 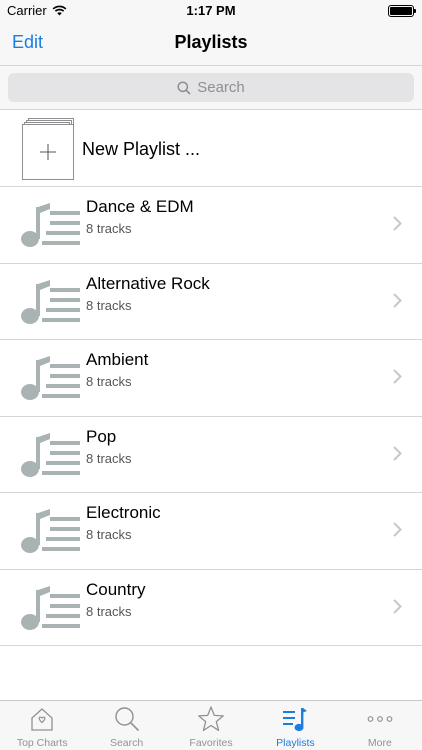 I want to click on tab-label: Playlists, so click(x=295, y=743).